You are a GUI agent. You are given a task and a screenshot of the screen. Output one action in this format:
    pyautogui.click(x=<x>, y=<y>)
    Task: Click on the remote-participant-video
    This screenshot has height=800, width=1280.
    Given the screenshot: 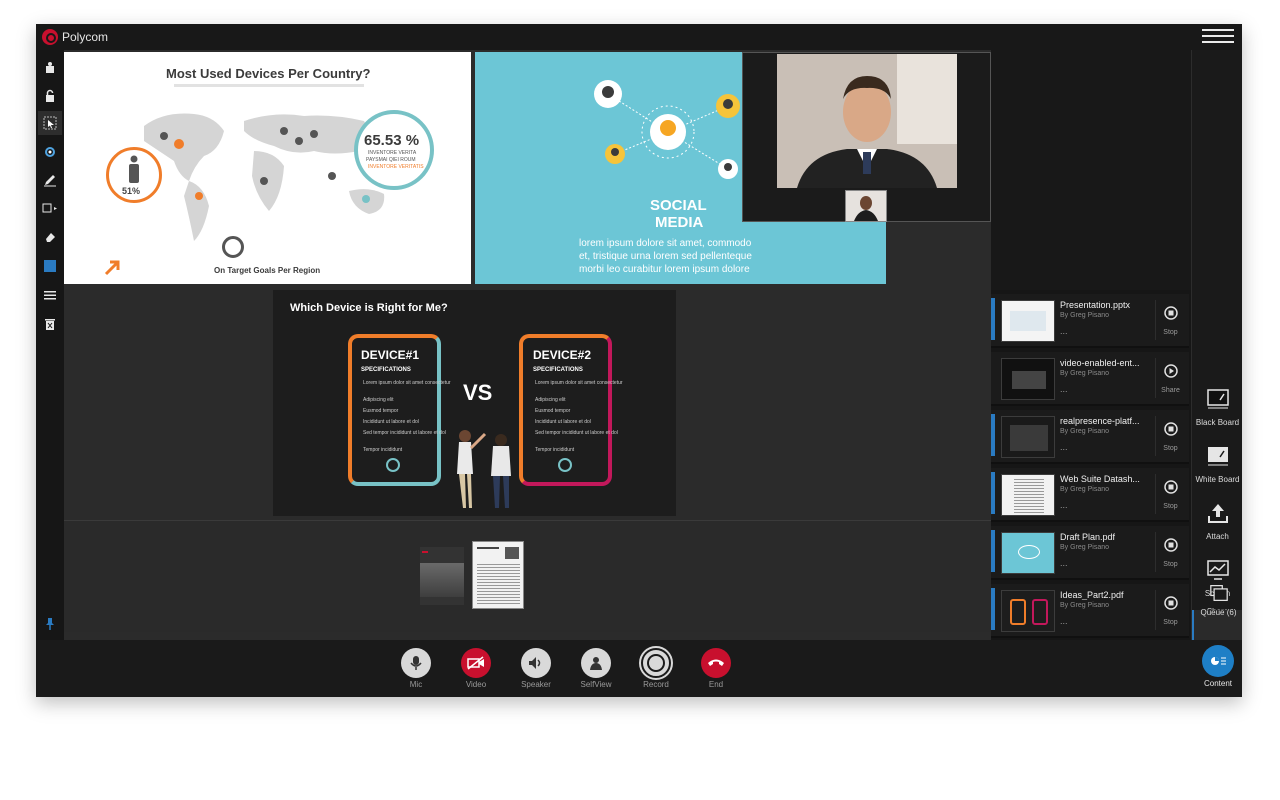 What is the action you would take?
    pyautogui.click(x=867, y=121)
    